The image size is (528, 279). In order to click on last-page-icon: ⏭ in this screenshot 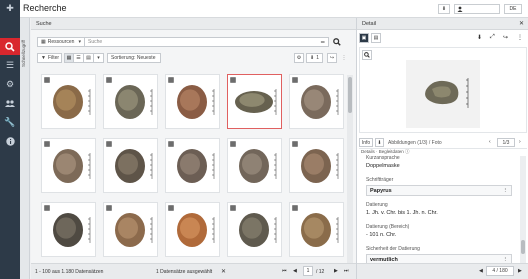, I will do `click(346, 271)`.